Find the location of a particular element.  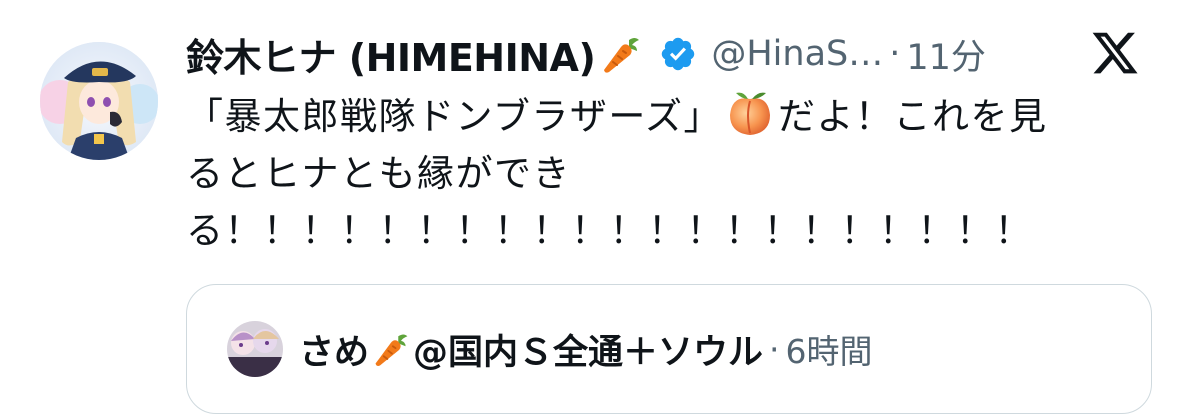

peach-emoji-icon is located at coordinates (750, 114).